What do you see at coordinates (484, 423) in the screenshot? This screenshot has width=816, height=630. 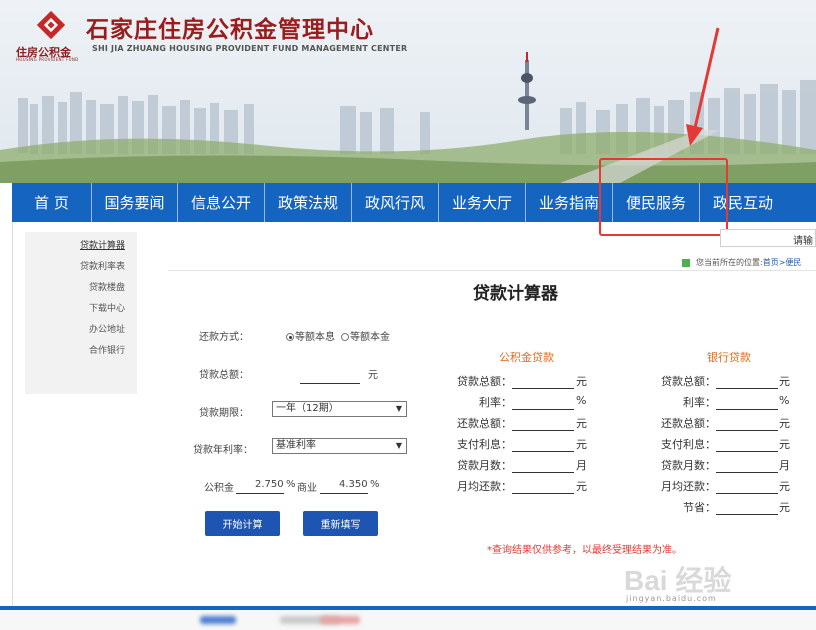 I see `fund-row-label: 还款总额：` at bounding box center [484, 423].